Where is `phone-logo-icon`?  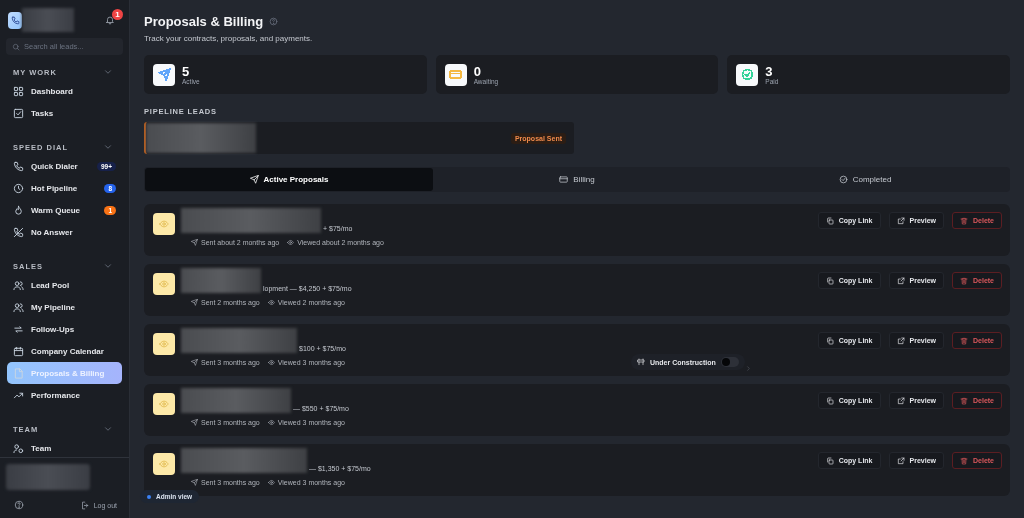 phone-logo-icon is located at coordinates (15, 20).